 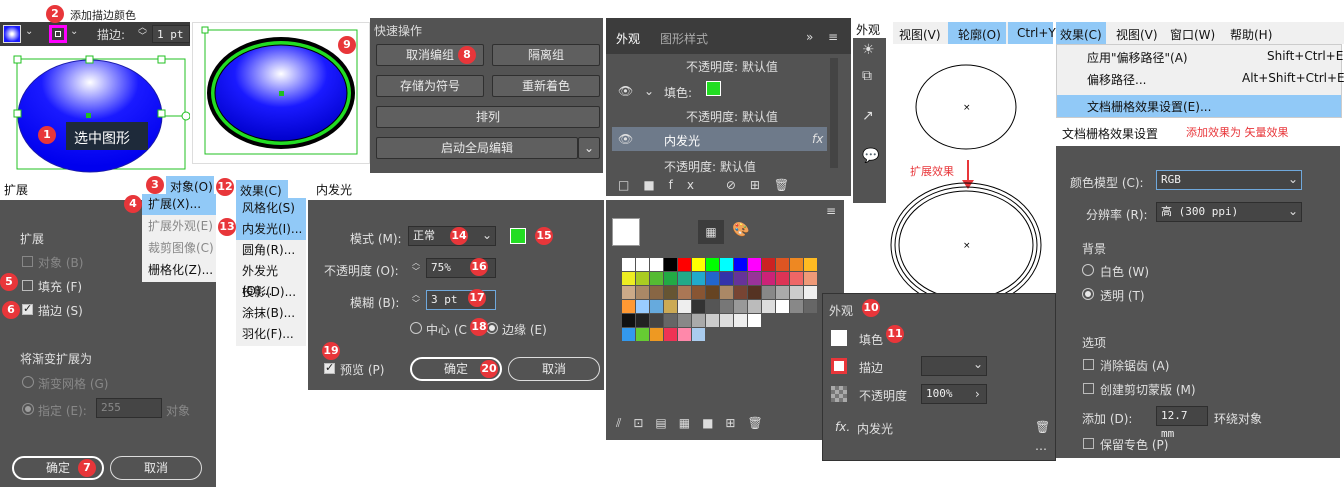 What do you see at coordinates (711, 232) in the screenshot?
I see `swatch-view-icon: ▦` at bounding box center [711, 232].